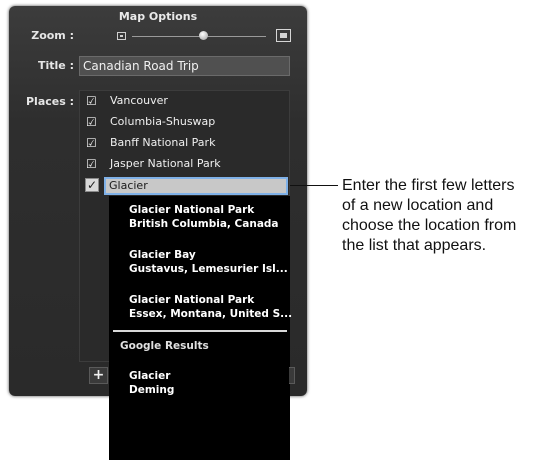 This screenshot has width=535, height=475. Describe the element at coordinates (314, 185) in the screenshot. I see `callout-line` at that location.